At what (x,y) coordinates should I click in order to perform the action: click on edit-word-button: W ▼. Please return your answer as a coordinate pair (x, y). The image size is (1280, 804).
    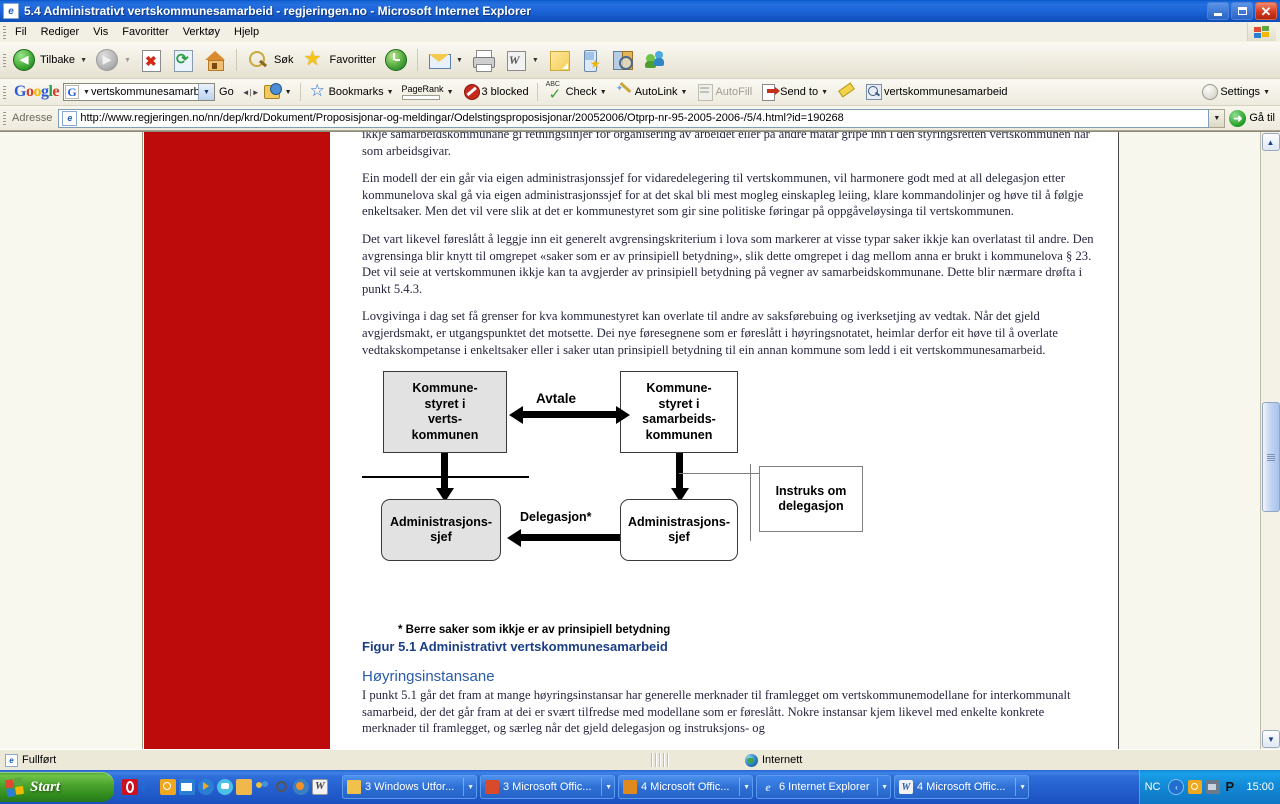
    Looking at the image, I should click on (521, 60).